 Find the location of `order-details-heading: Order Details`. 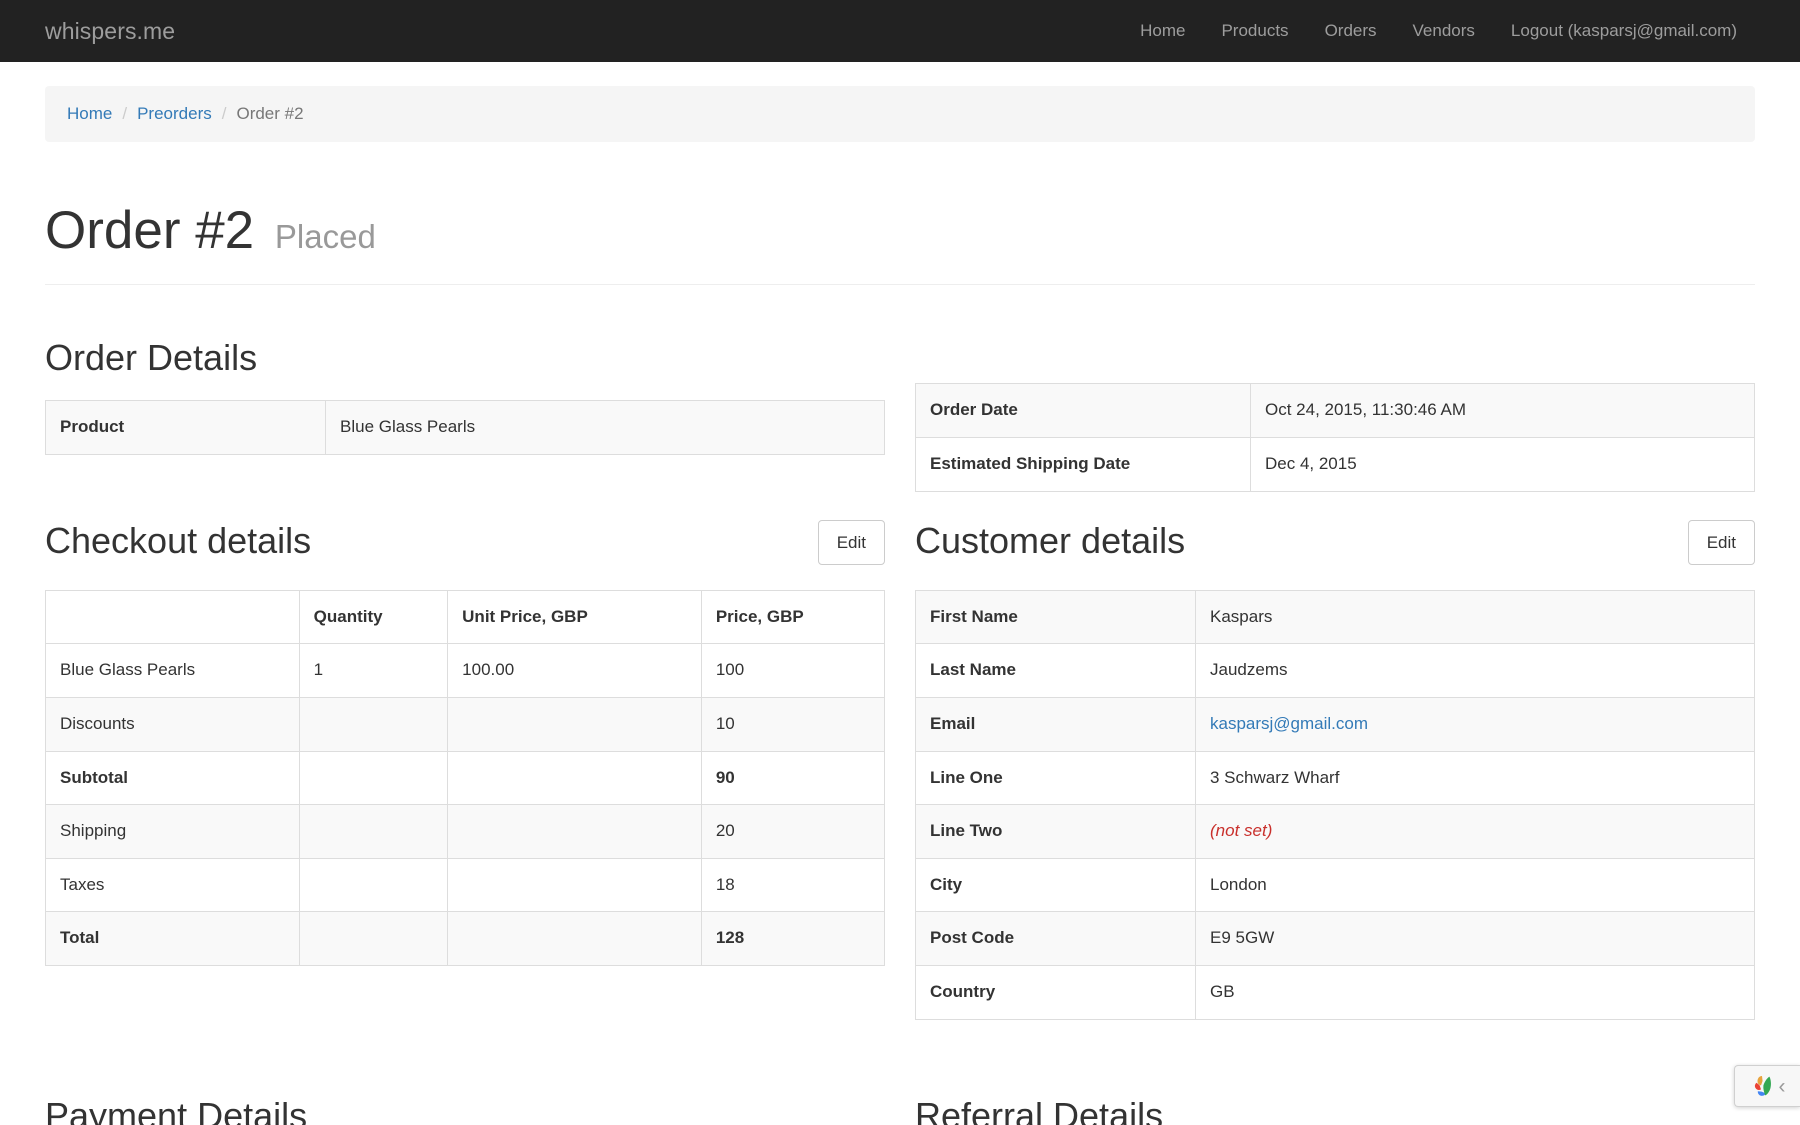

order-details-heading: Order Details is located at coordinates (151, 358).